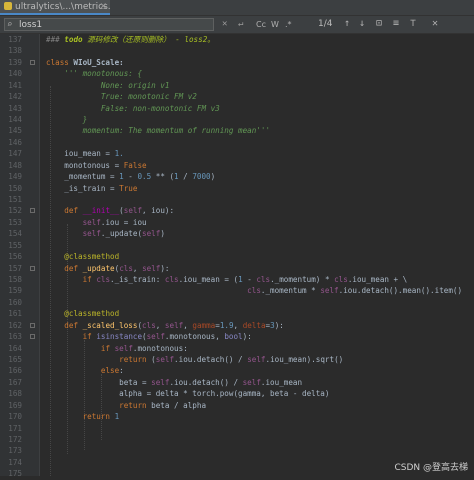 The image size is (474, 480). What do you see at coordinates (240, 24) in the screenshot?
I see `new-line-icon: ↵` at bounding box center [240, 24].